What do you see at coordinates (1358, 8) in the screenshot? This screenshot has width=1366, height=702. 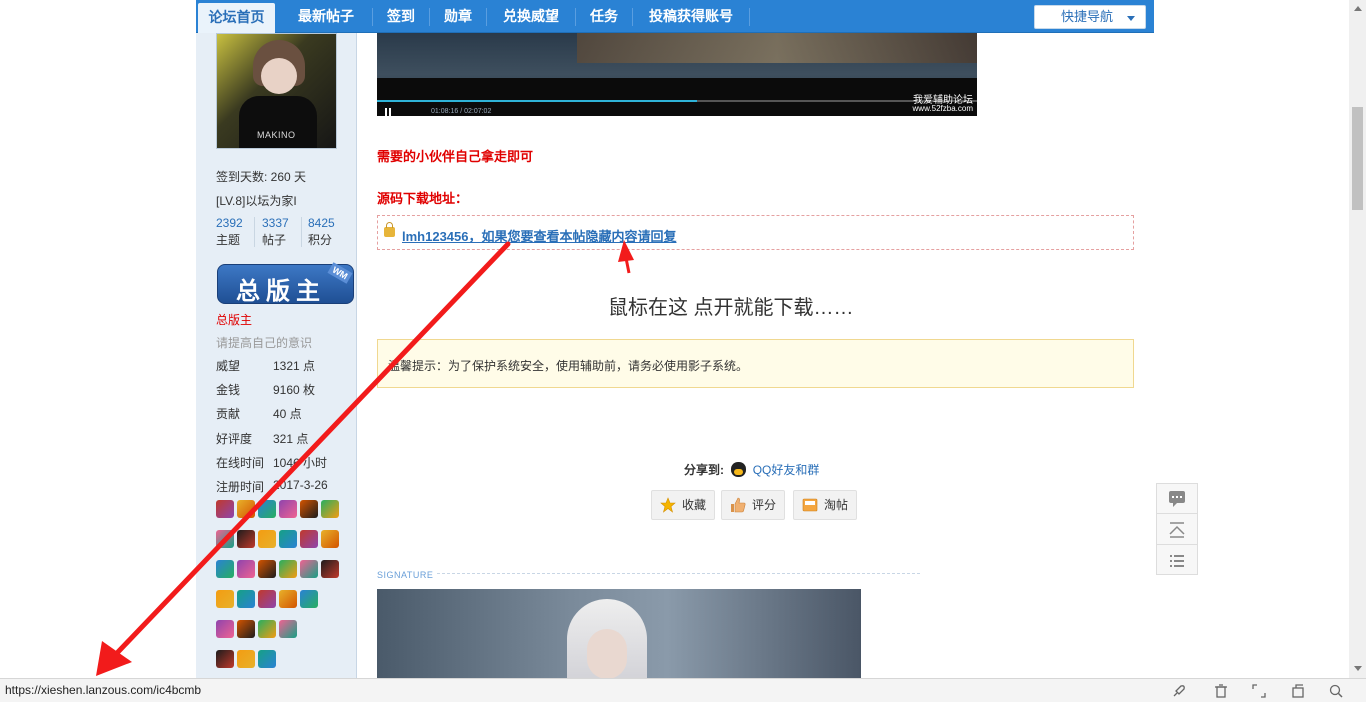 I see `scroll-up-icon` at bounding box center [1358, 8].